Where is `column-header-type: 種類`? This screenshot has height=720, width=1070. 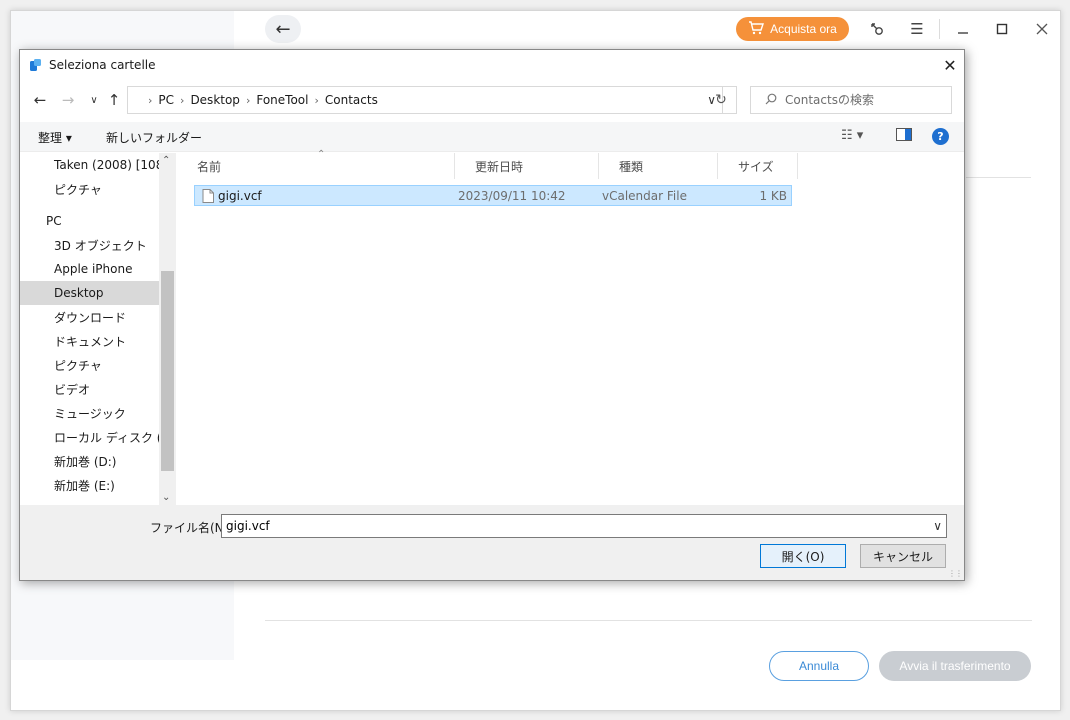
column-header-type: 種類 is located at coordinates (658, 166).